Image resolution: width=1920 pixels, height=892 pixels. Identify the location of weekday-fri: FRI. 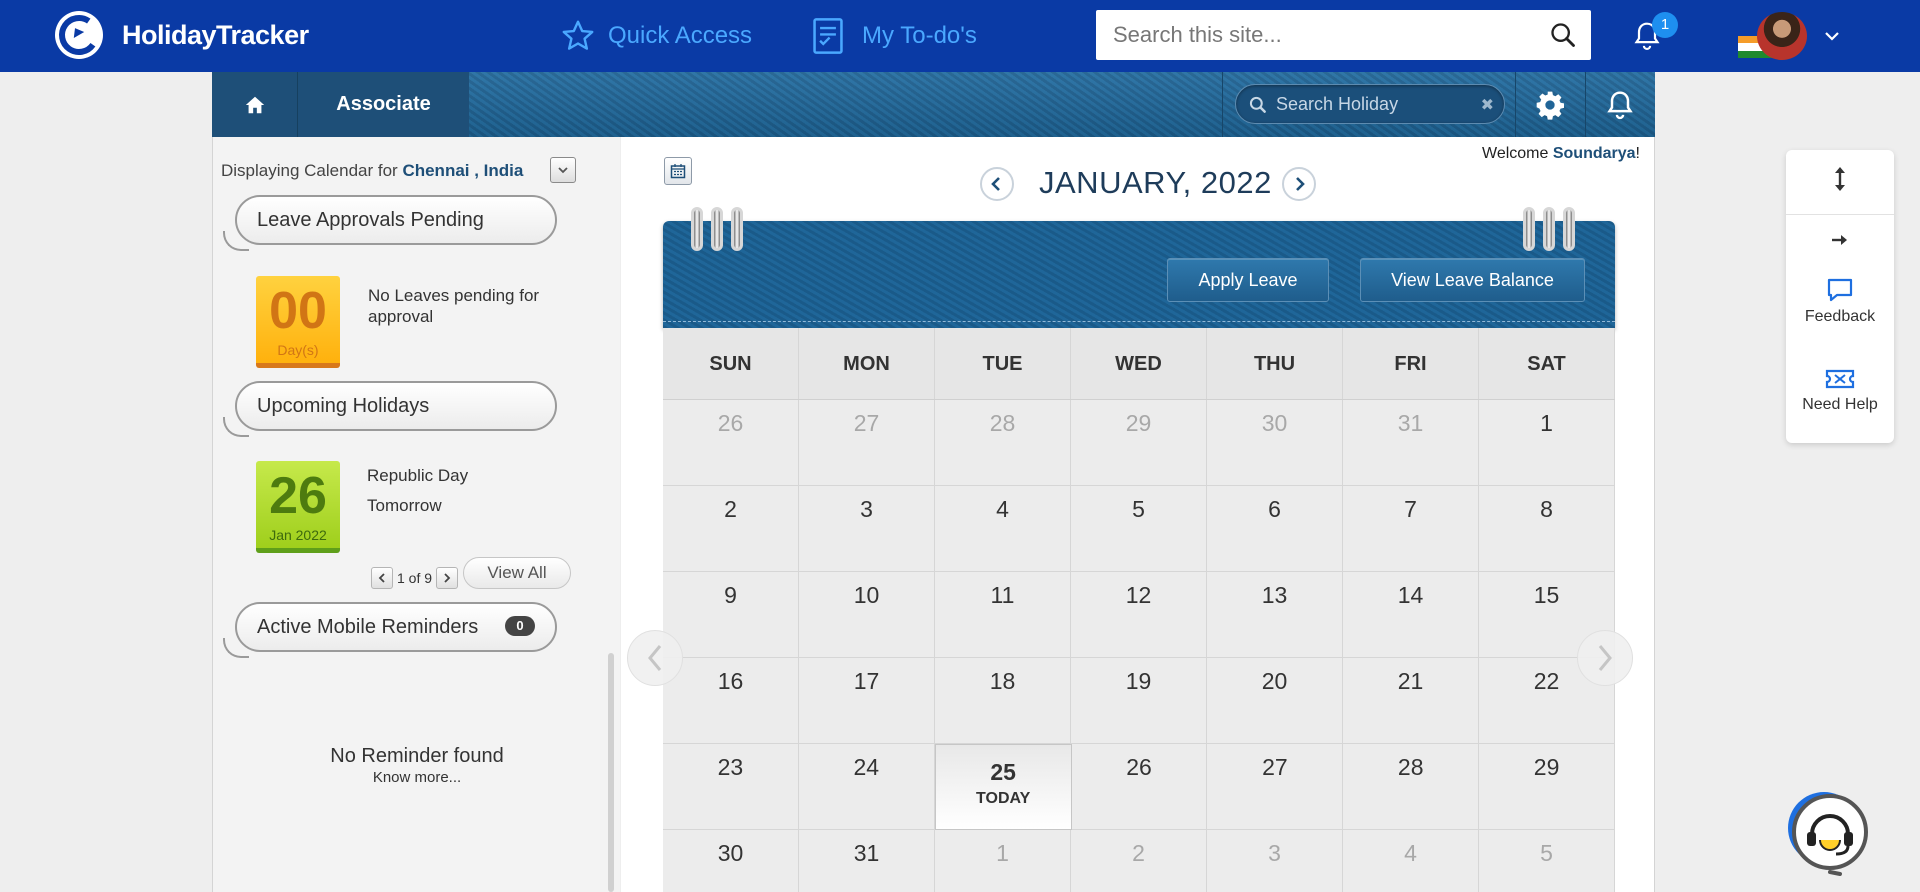
(1411, 363).